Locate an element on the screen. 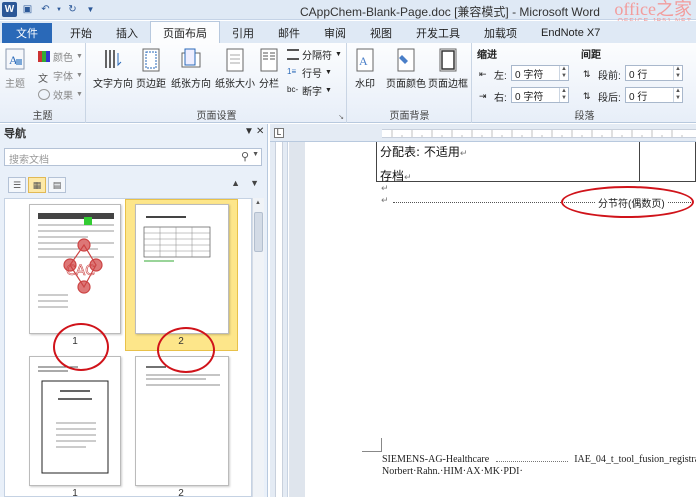 This screenshot has width=696, height=497. spacing-after-label: ⇅ 段后: is located at coordinates (602, 96).